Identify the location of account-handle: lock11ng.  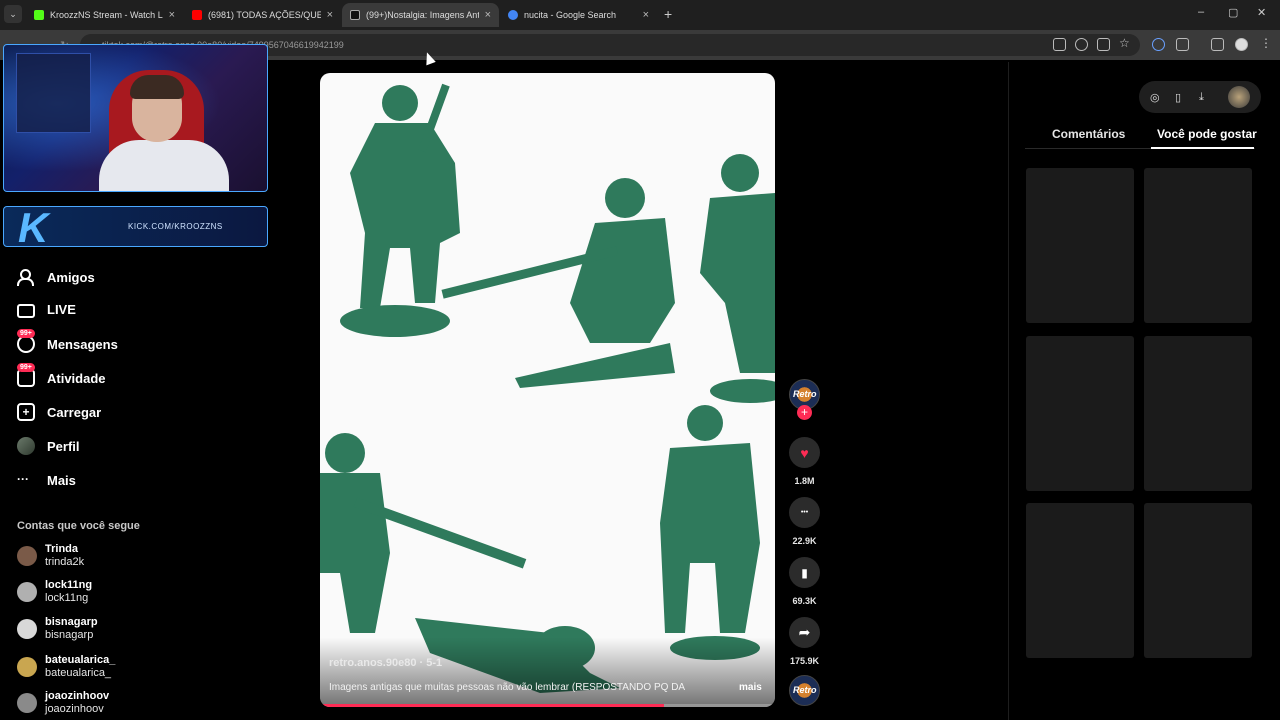
(67, 598).